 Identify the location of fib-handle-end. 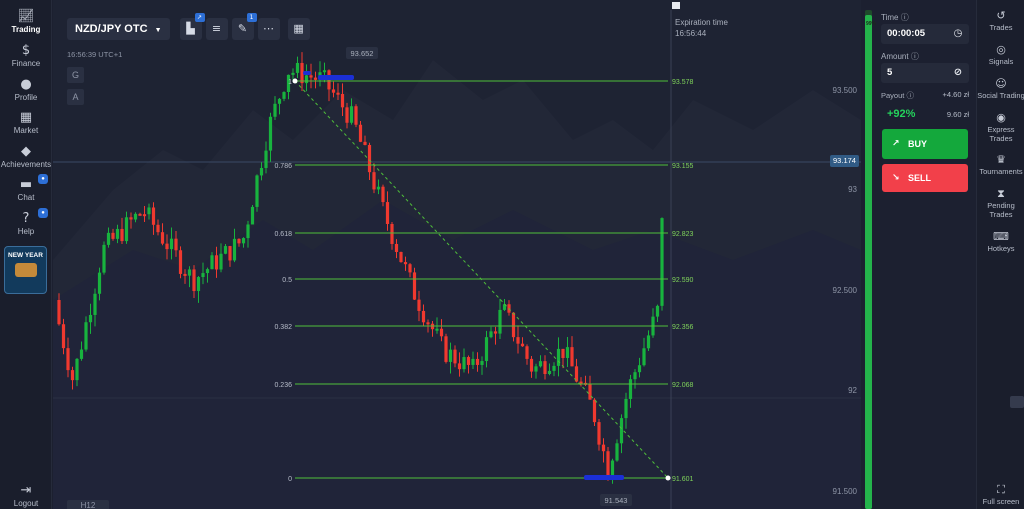
(668, 478).